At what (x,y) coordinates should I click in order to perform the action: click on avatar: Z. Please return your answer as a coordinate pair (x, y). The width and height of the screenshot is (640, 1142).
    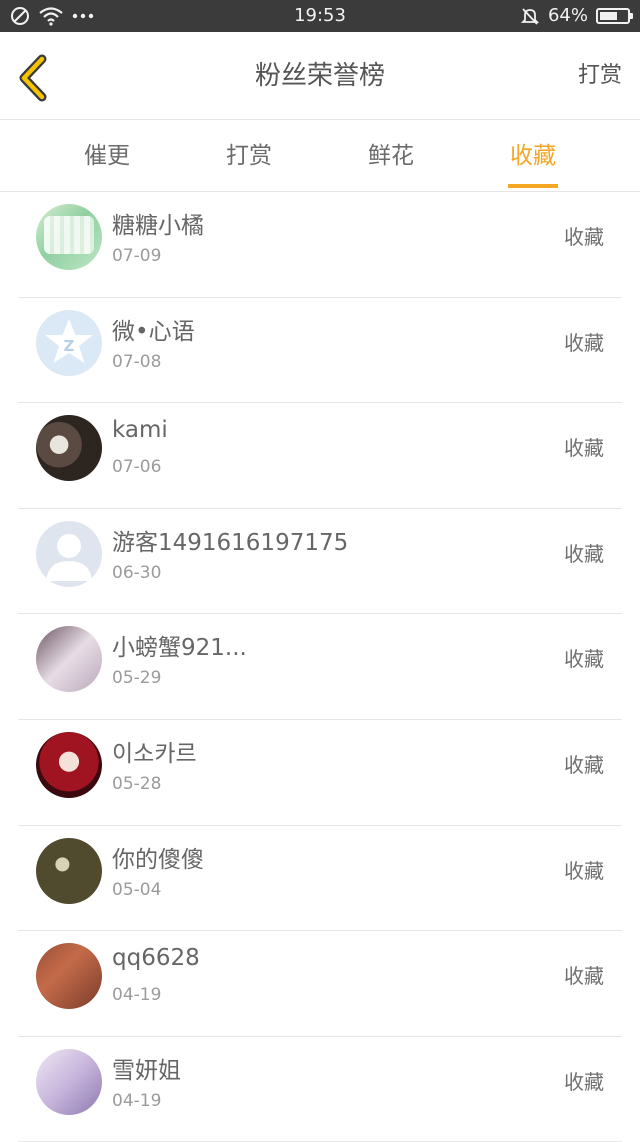
    Looking at the image, I should click on (69, 342).